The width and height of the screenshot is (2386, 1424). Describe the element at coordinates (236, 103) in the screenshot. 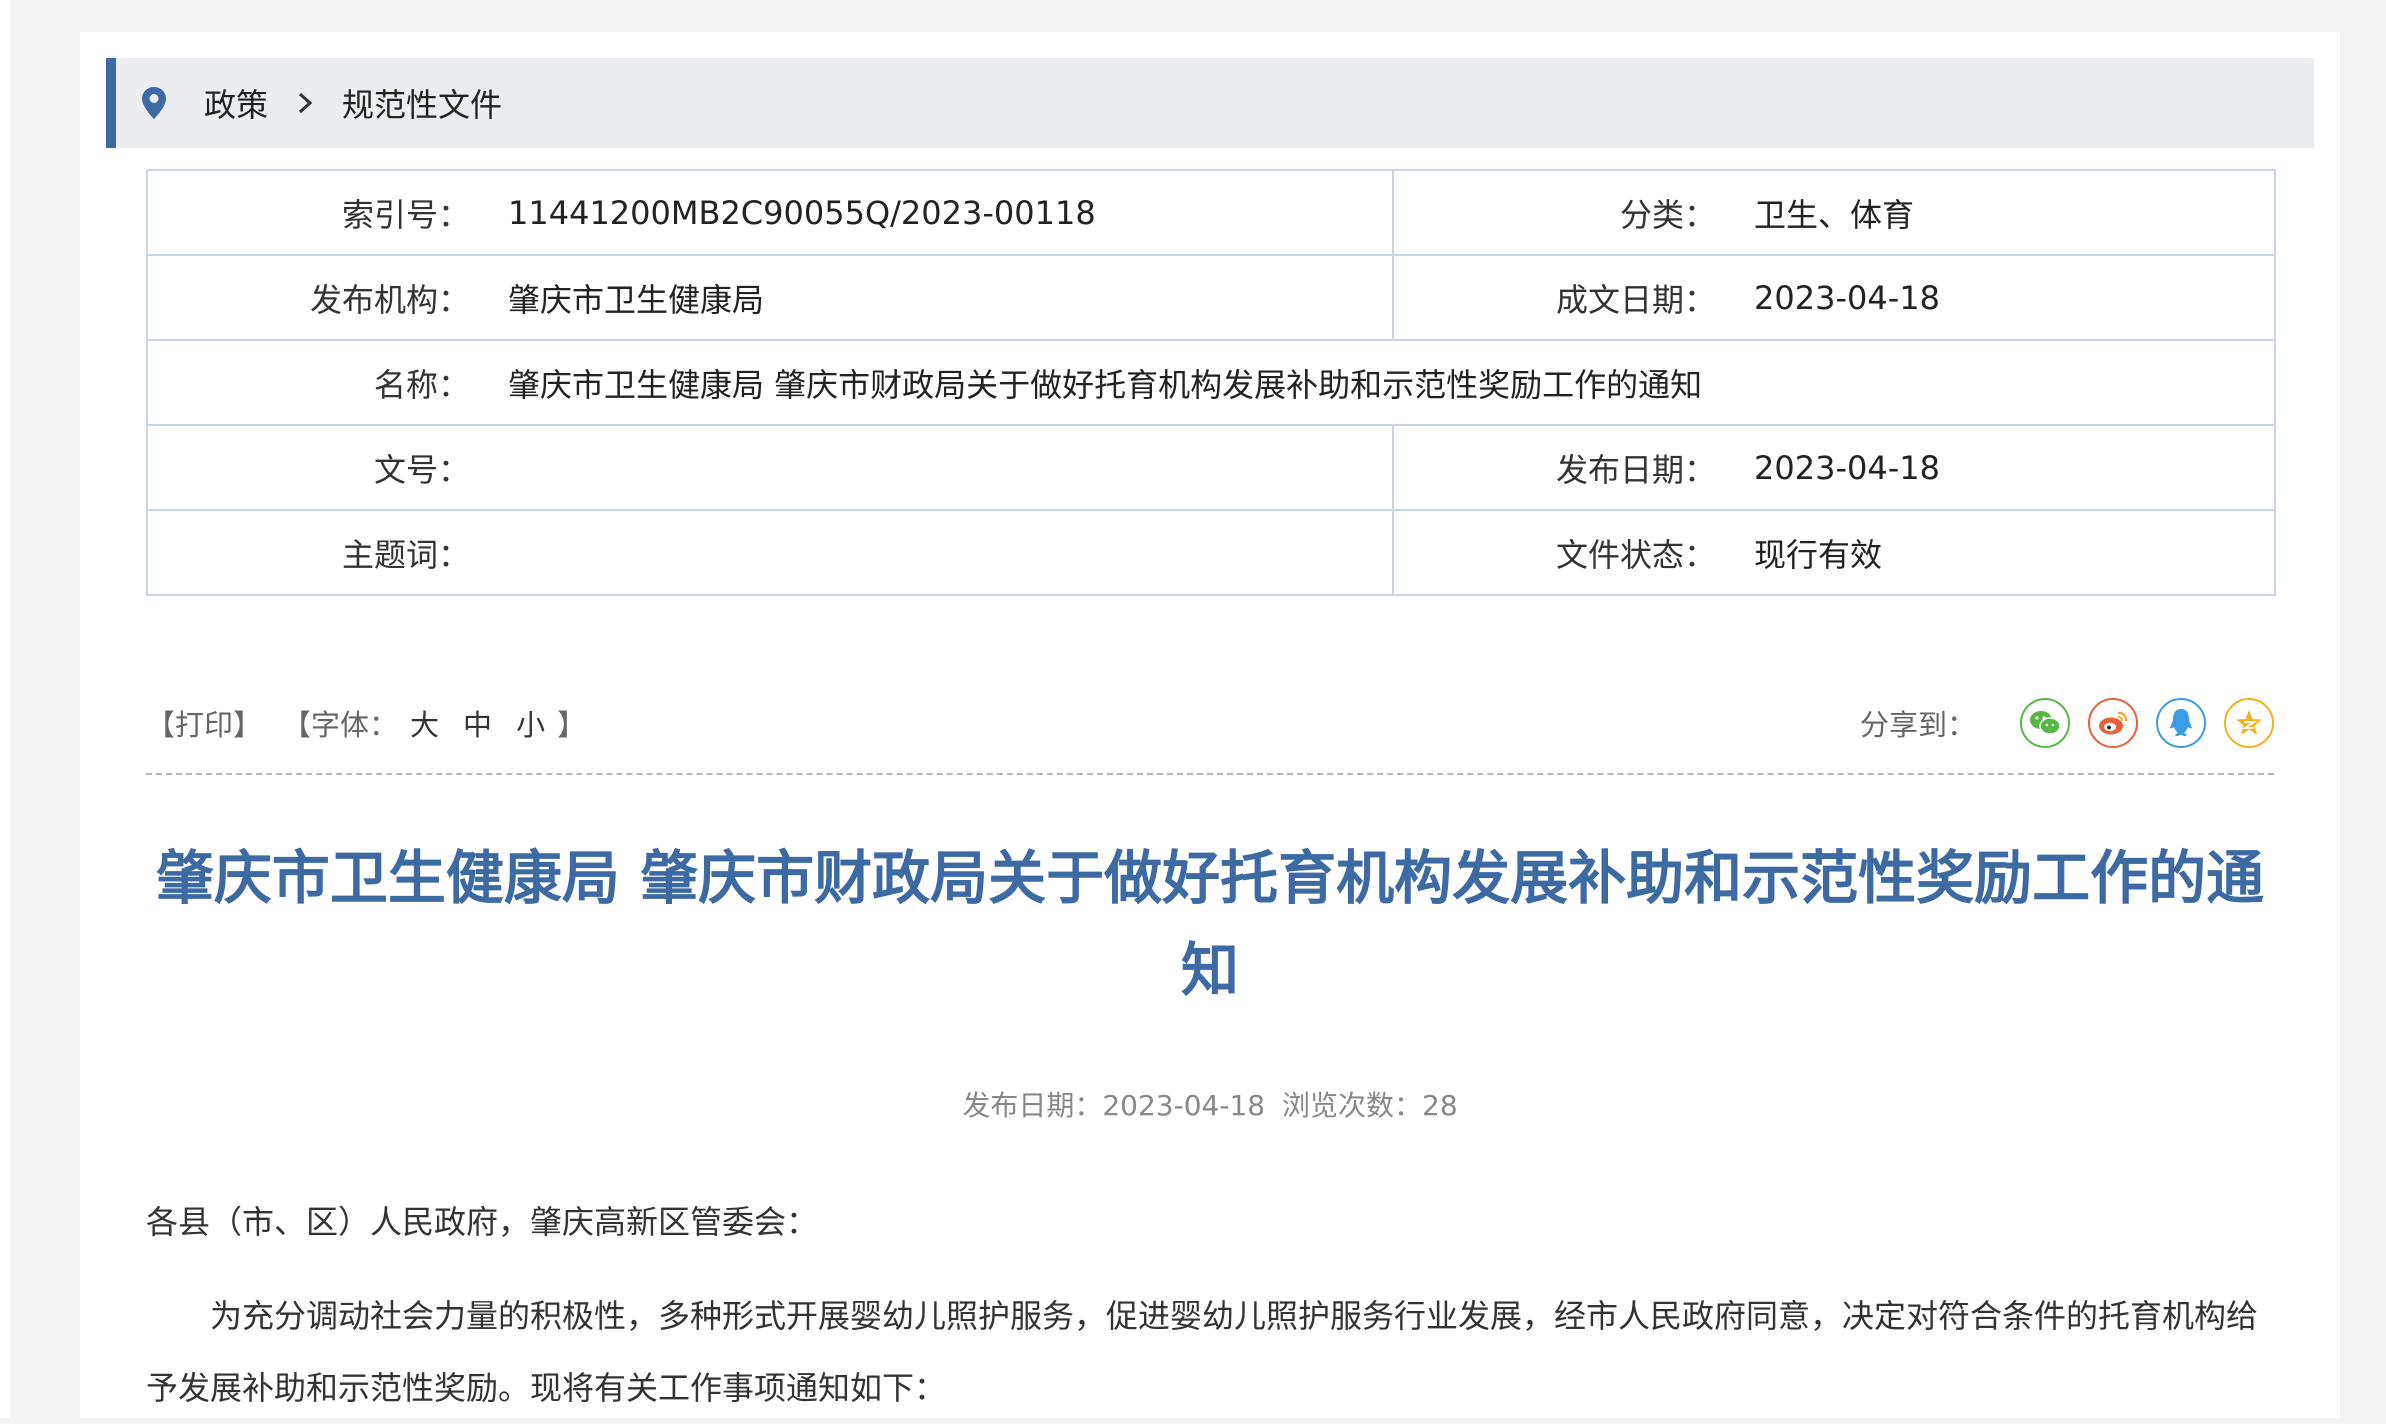

I see `breadcrumb-item-policy: 政策` at that location.